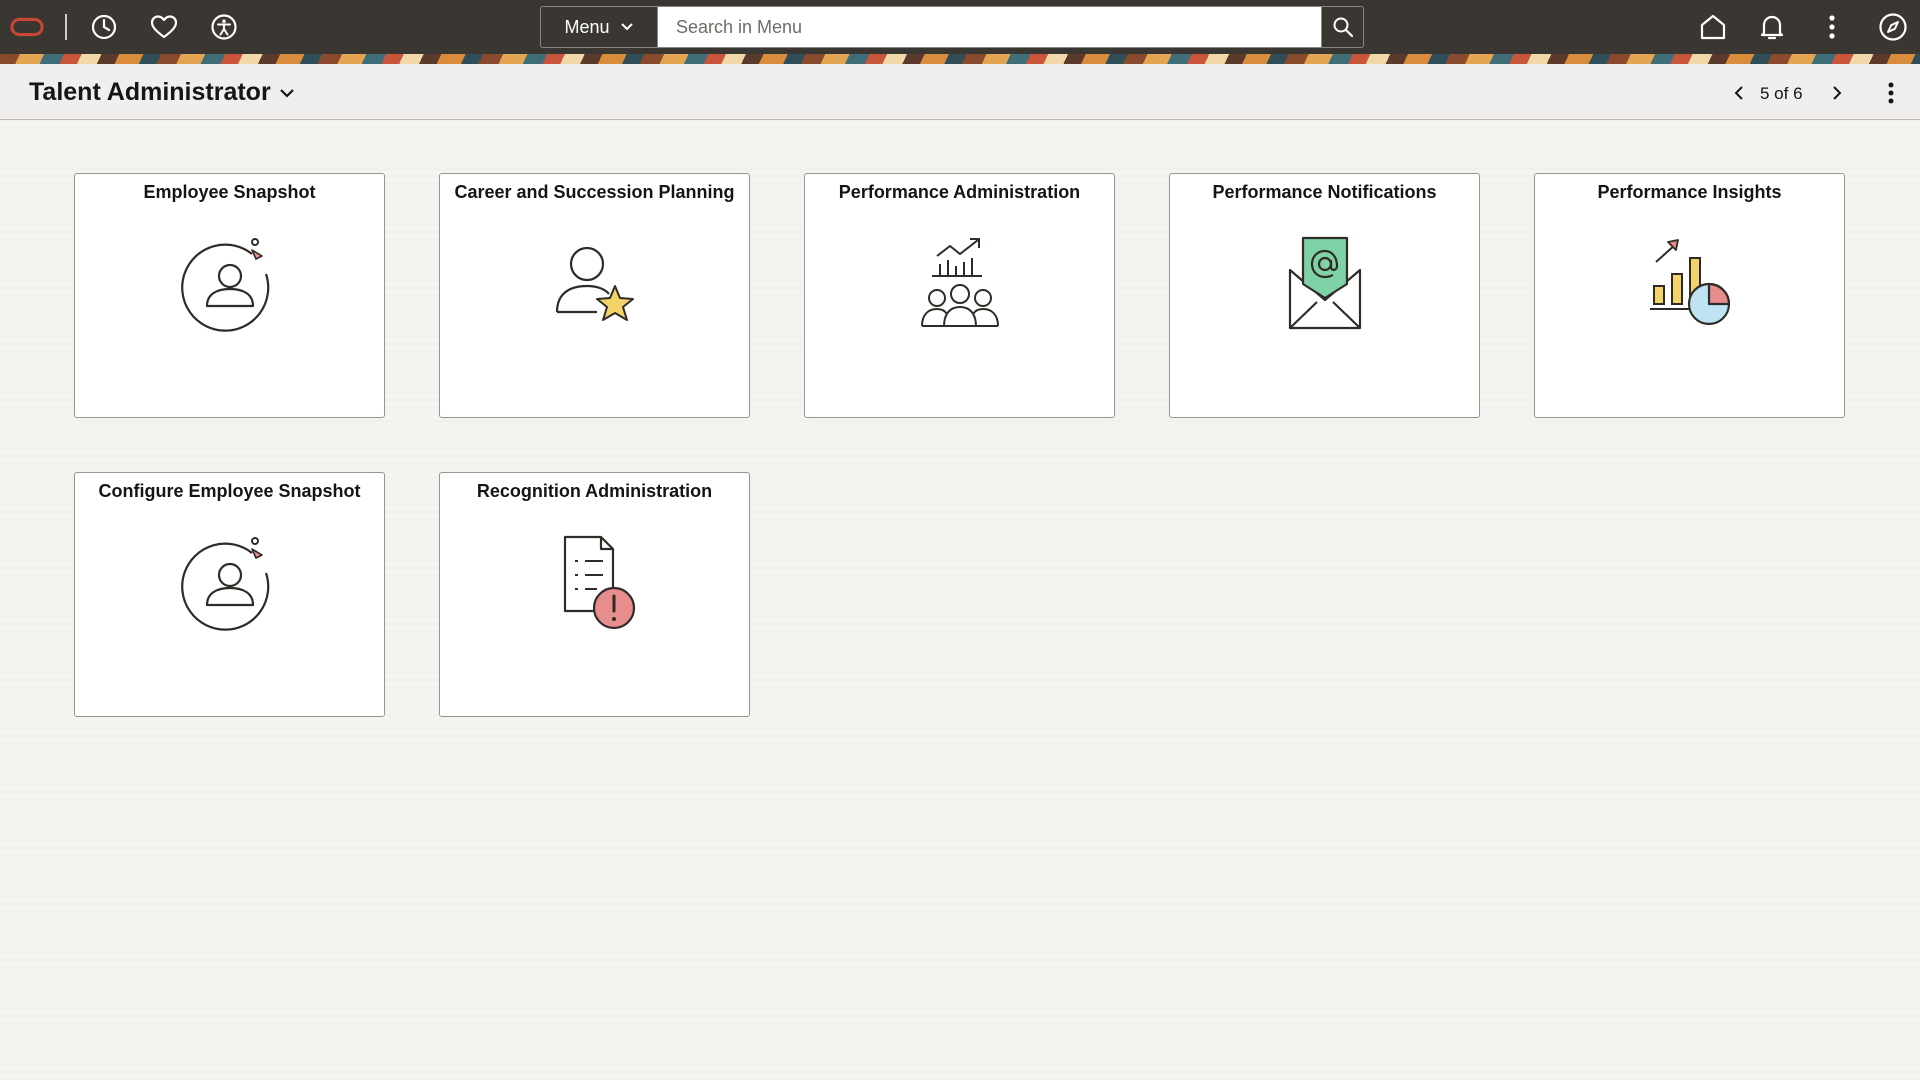  What do you see at coordinates (1781, 93) in the screenshot?
I see `page-indicator: 5 of 6` at bounding box center [1781, 93].